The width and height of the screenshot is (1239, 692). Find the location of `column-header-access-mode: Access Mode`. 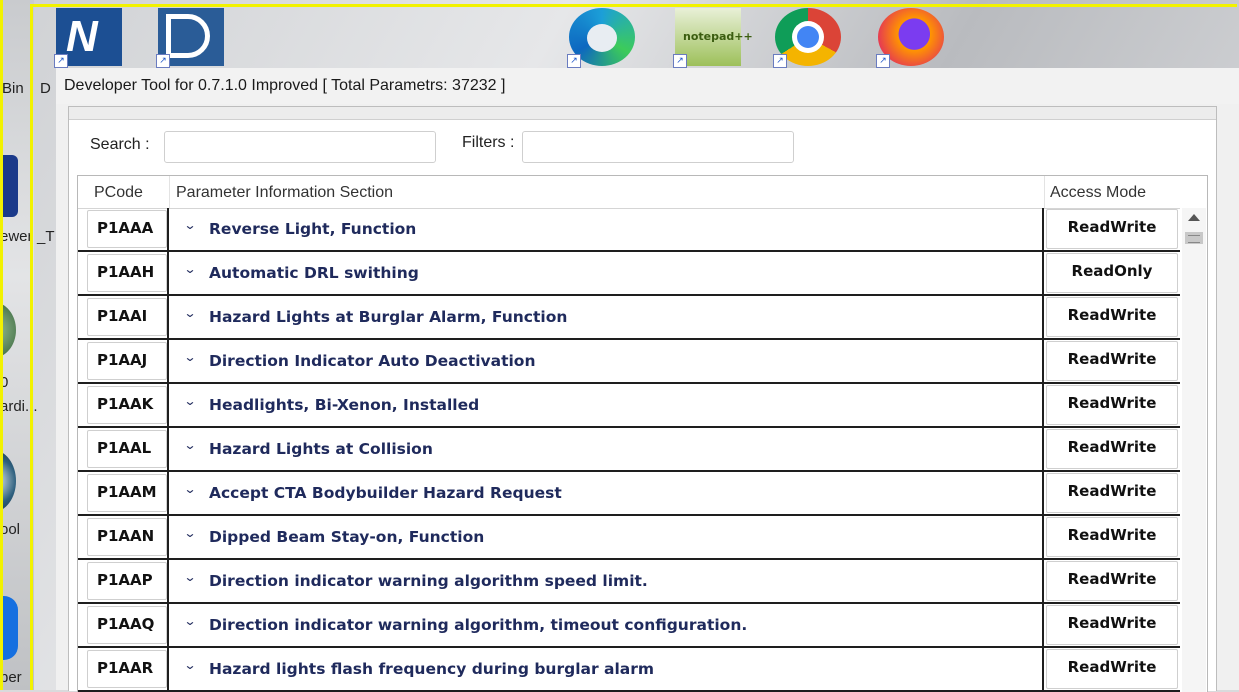

column-header-access-mode: Access Mode is located at coordinates (1098, 193).